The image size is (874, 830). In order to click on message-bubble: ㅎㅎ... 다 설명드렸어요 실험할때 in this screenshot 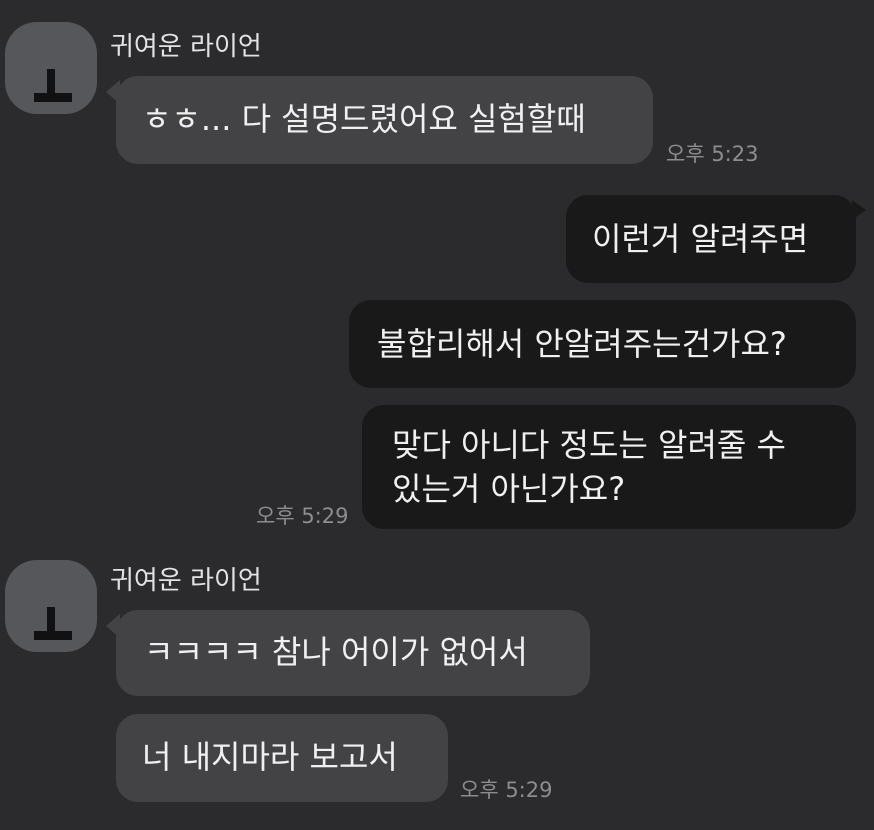, I will do `click(384, 120)`.